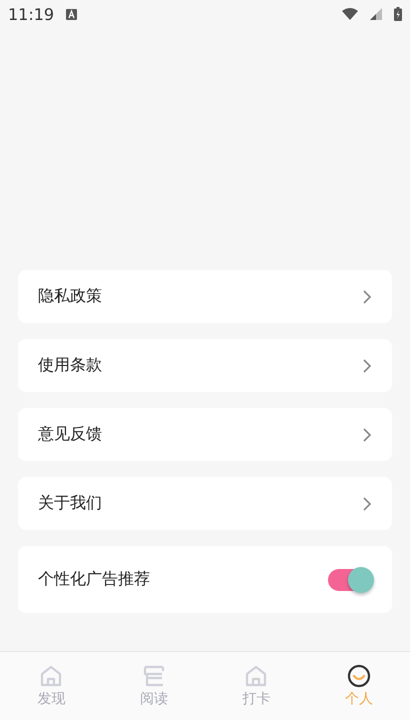 The height and width of the screenshot is (720, 410). I want to click on wifi-icon, so click(350, 14).